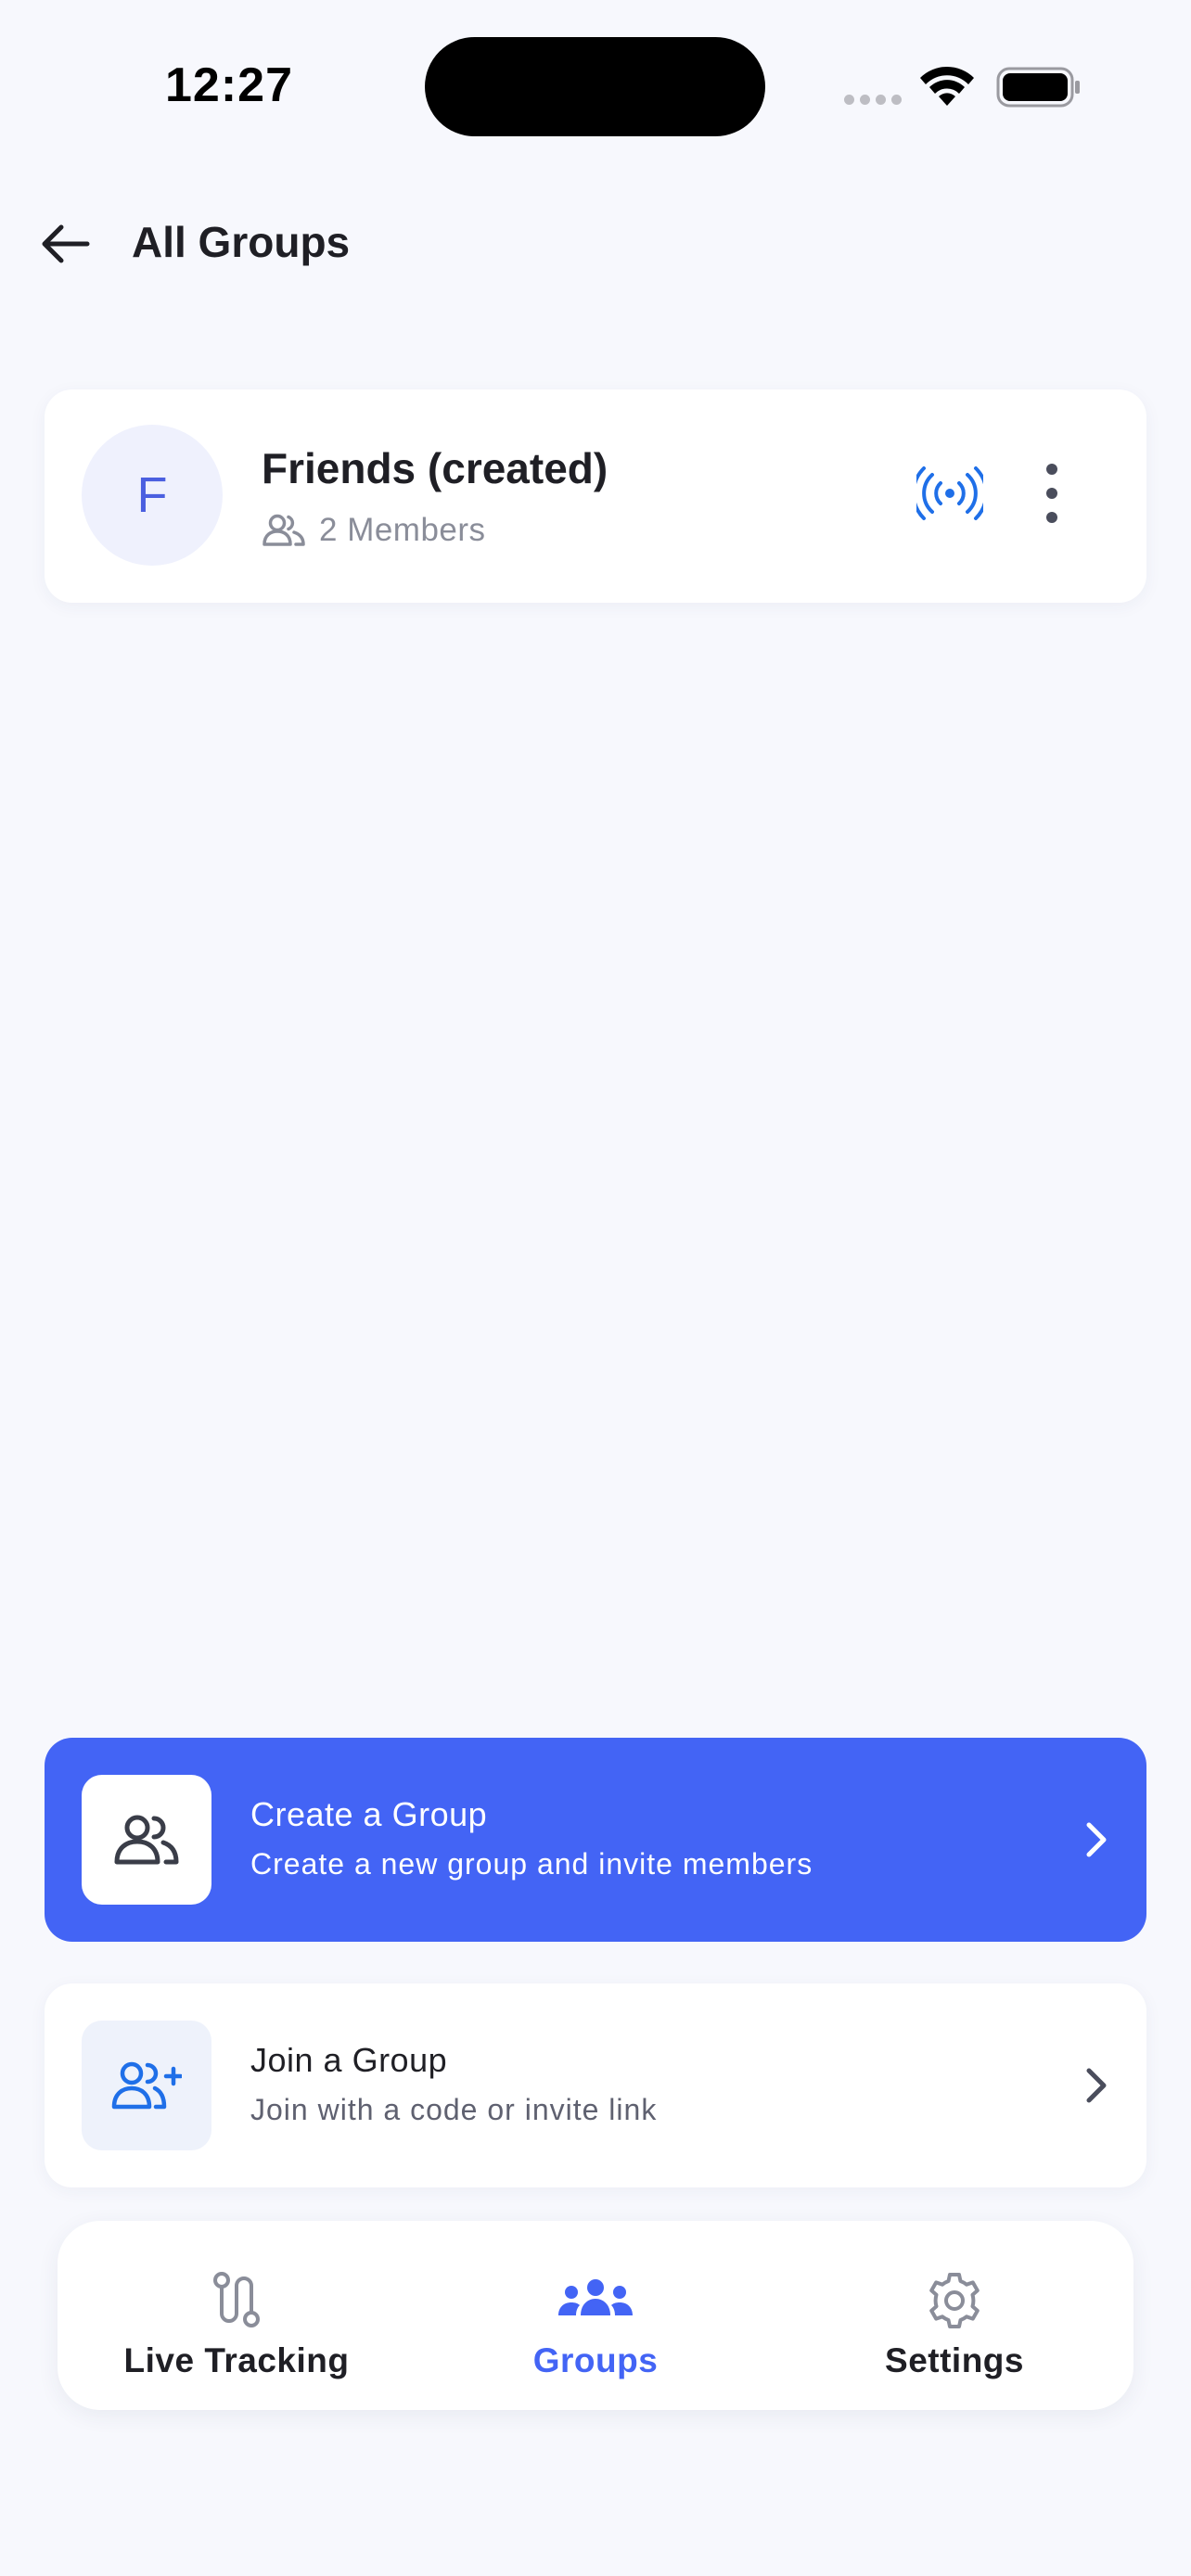  Describe the element at coordinates (595, 2360) in the screenshot. I see `nav-label-groups: Groups` at that location.